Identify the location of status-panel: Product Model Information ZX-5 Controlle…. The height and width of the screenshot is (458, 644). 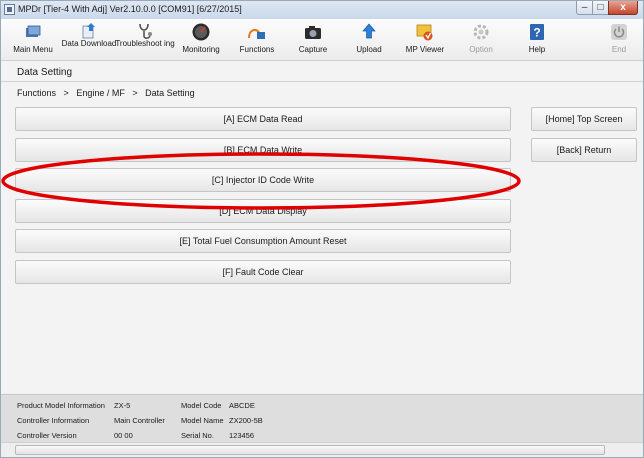
(322, 418).